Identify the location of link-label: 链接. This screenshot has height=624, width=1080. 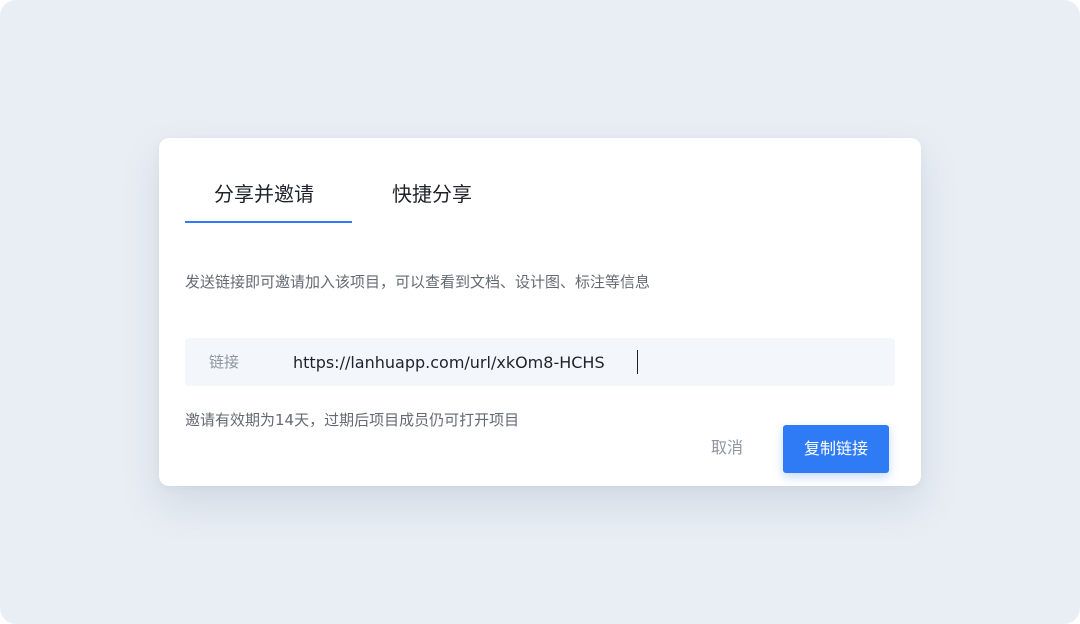
(224, 362).